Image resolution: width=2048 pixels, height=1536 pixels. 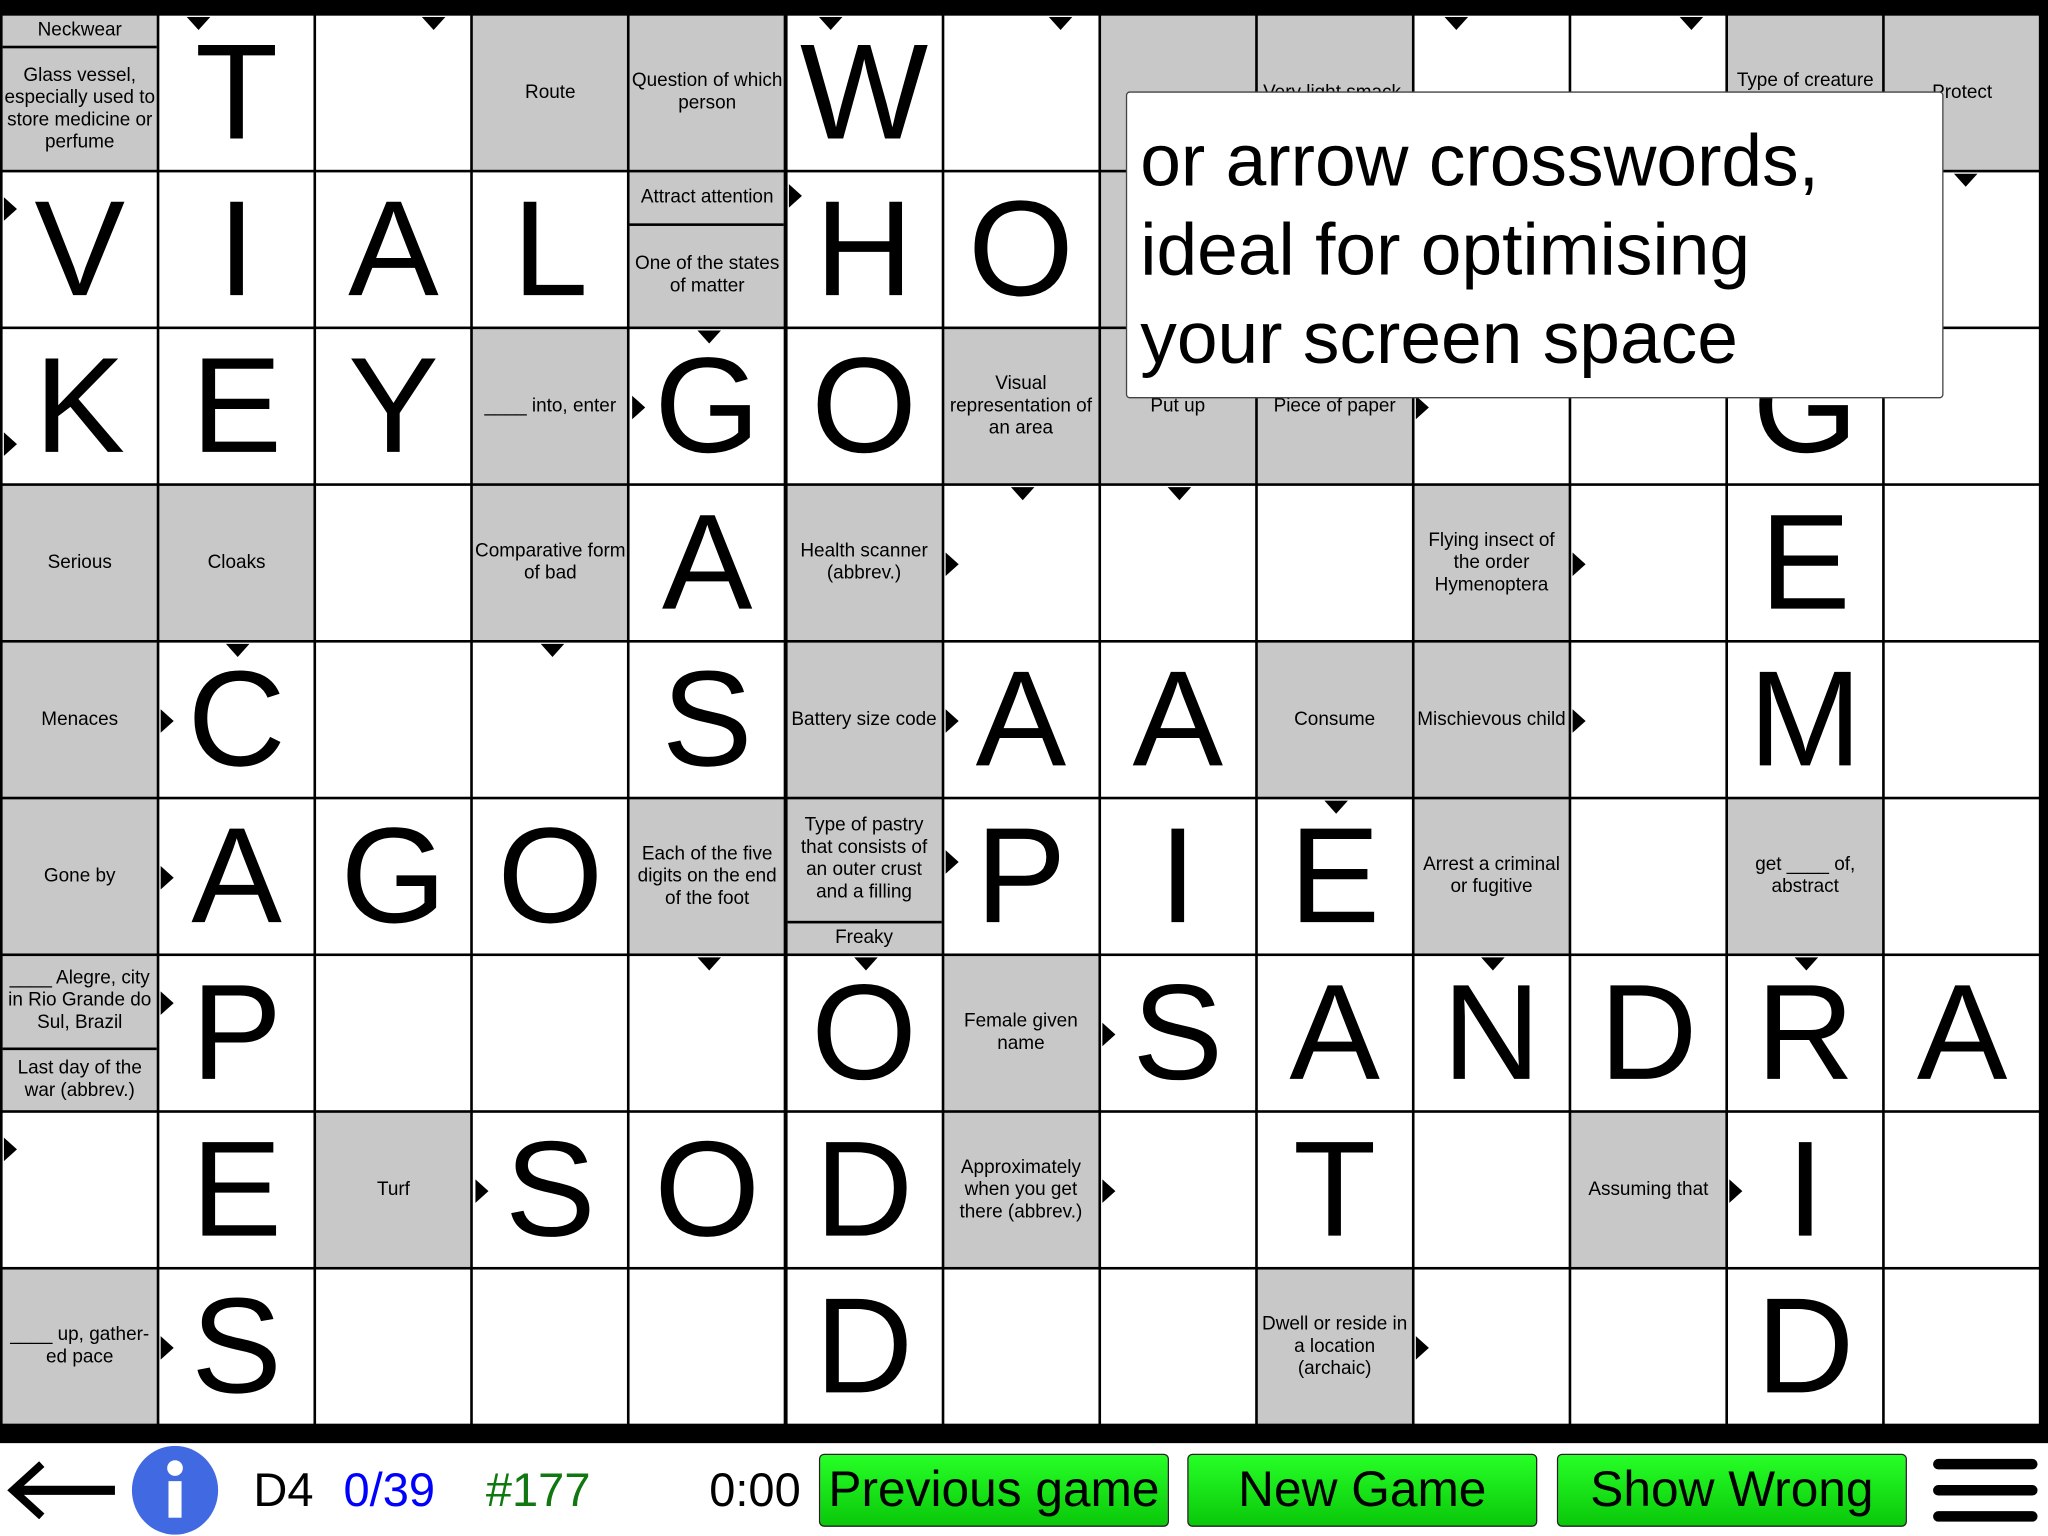 What do you see at coordinates (393, 1189) in the screenshot?
I see `clue-text: Turf` at bounding box center [393, 1189].